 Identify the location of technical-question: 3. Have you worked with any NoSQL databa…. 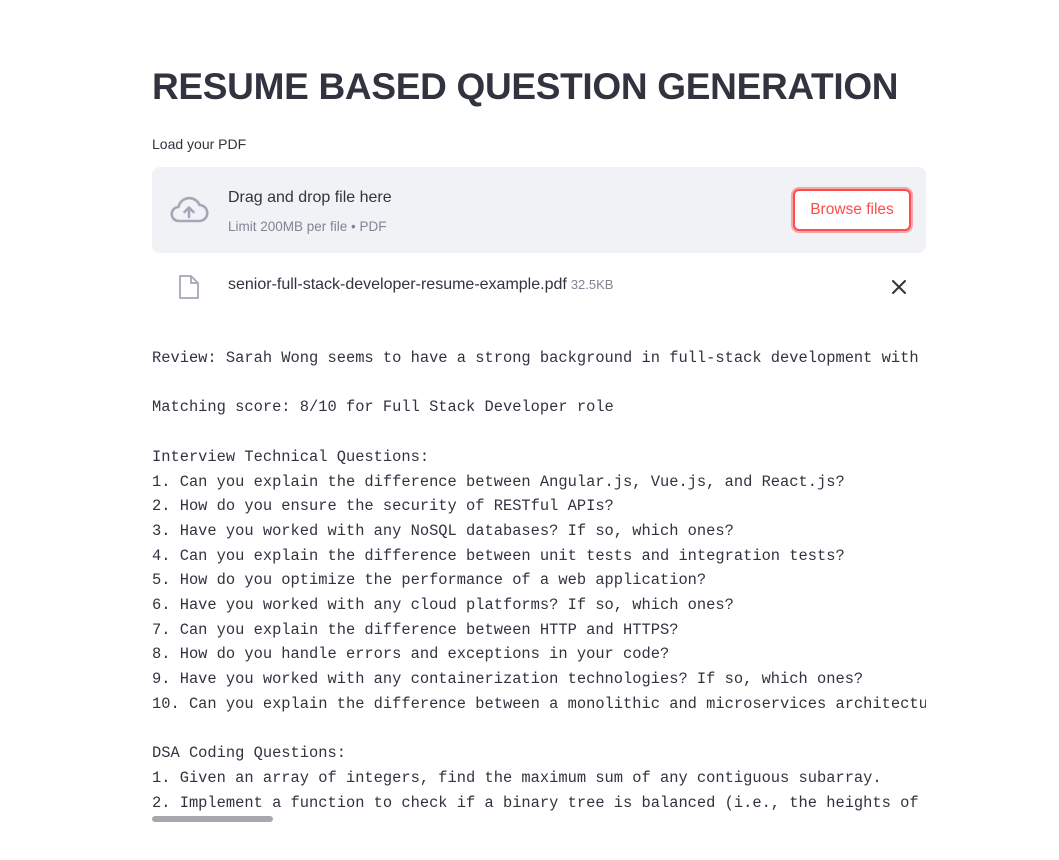
(443, 530).